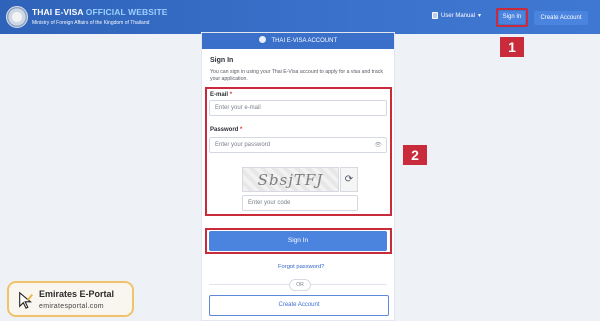 Image resolution: width=600 pixels, height=321 pixels. Describe the element at coordinates (26, 300) in the screenshot. I see `cursor-logo-icon` at that location.